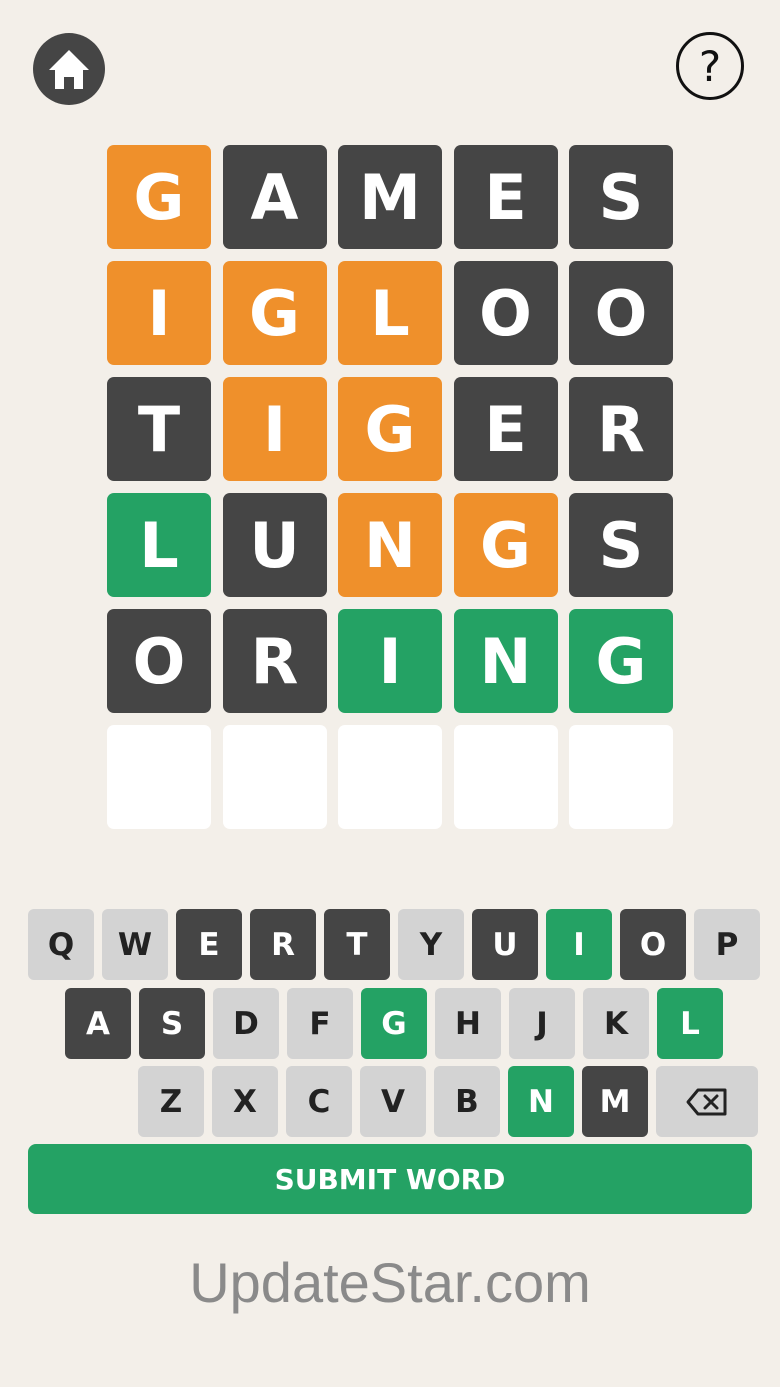 The height and width of the screenshot is (1387, 780). Describe the element at coordinates (727, 944) in the screenshot. I see `key-p: P` at that location.